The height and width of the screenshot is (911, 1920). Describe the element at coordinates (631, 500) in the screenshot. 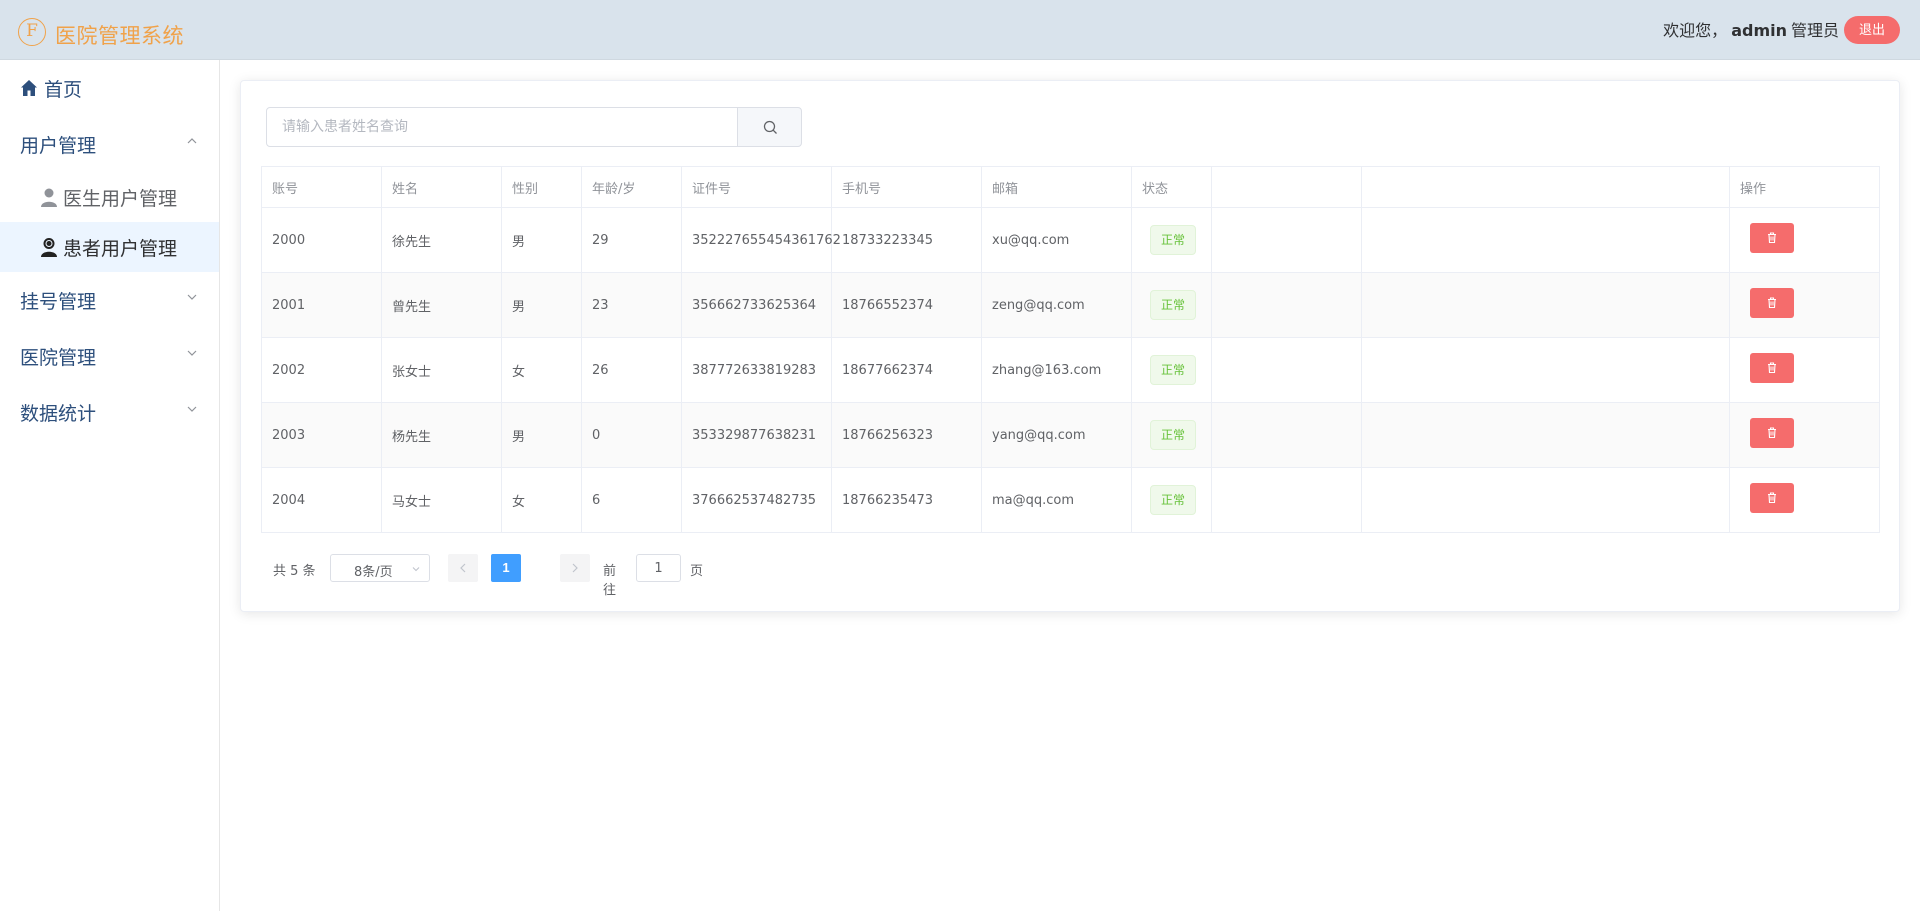

I see `cell-age: 6` at that location.